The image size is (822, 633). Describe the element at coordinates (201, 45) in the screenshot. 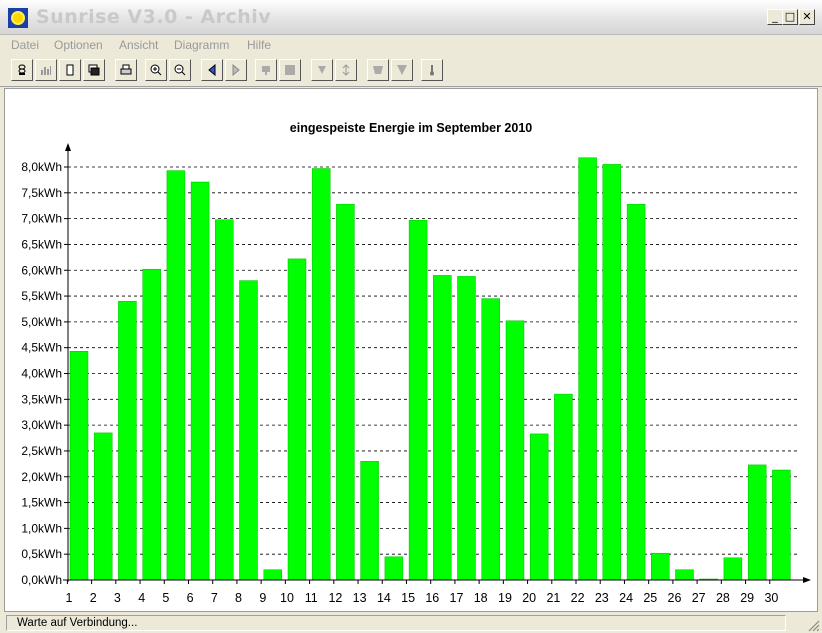

I see `menu-diagramm: Diagramm` at that location.